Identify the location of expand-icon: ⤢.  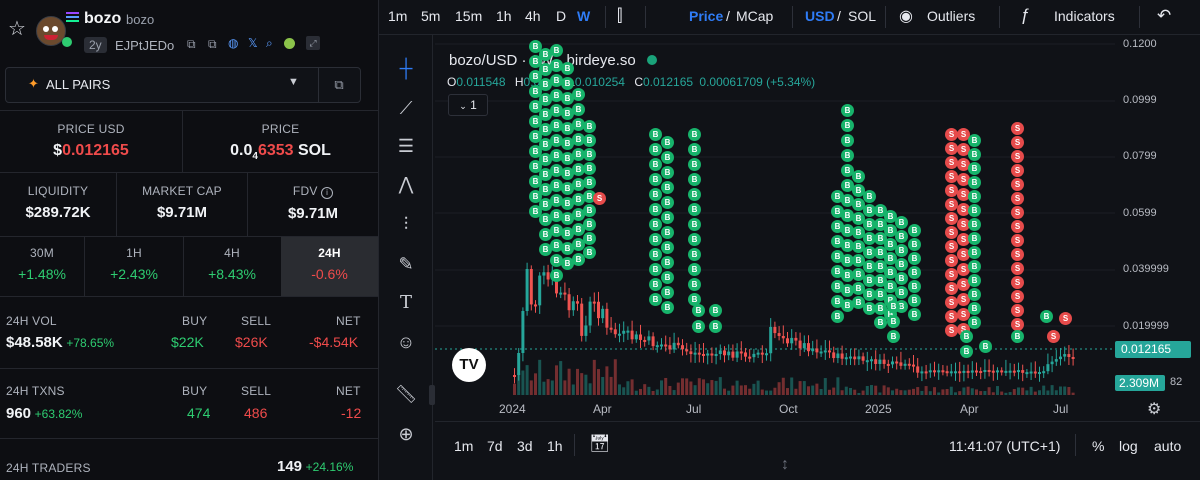
(313, 43).